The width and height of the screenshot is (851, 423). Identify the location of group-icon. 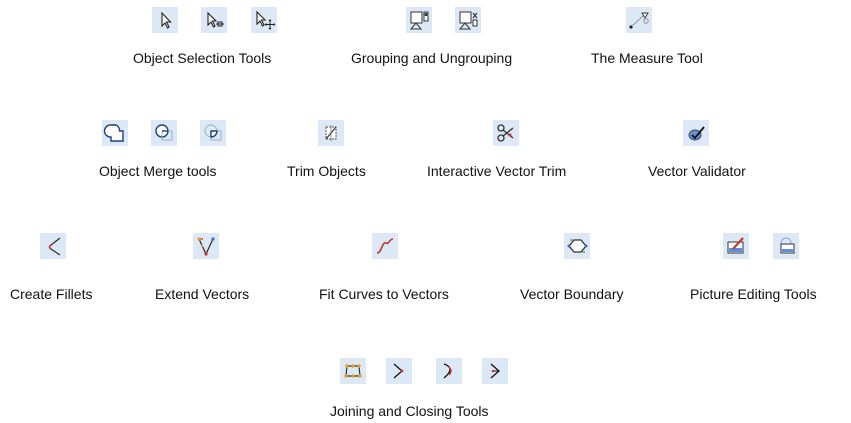
(419, 20).